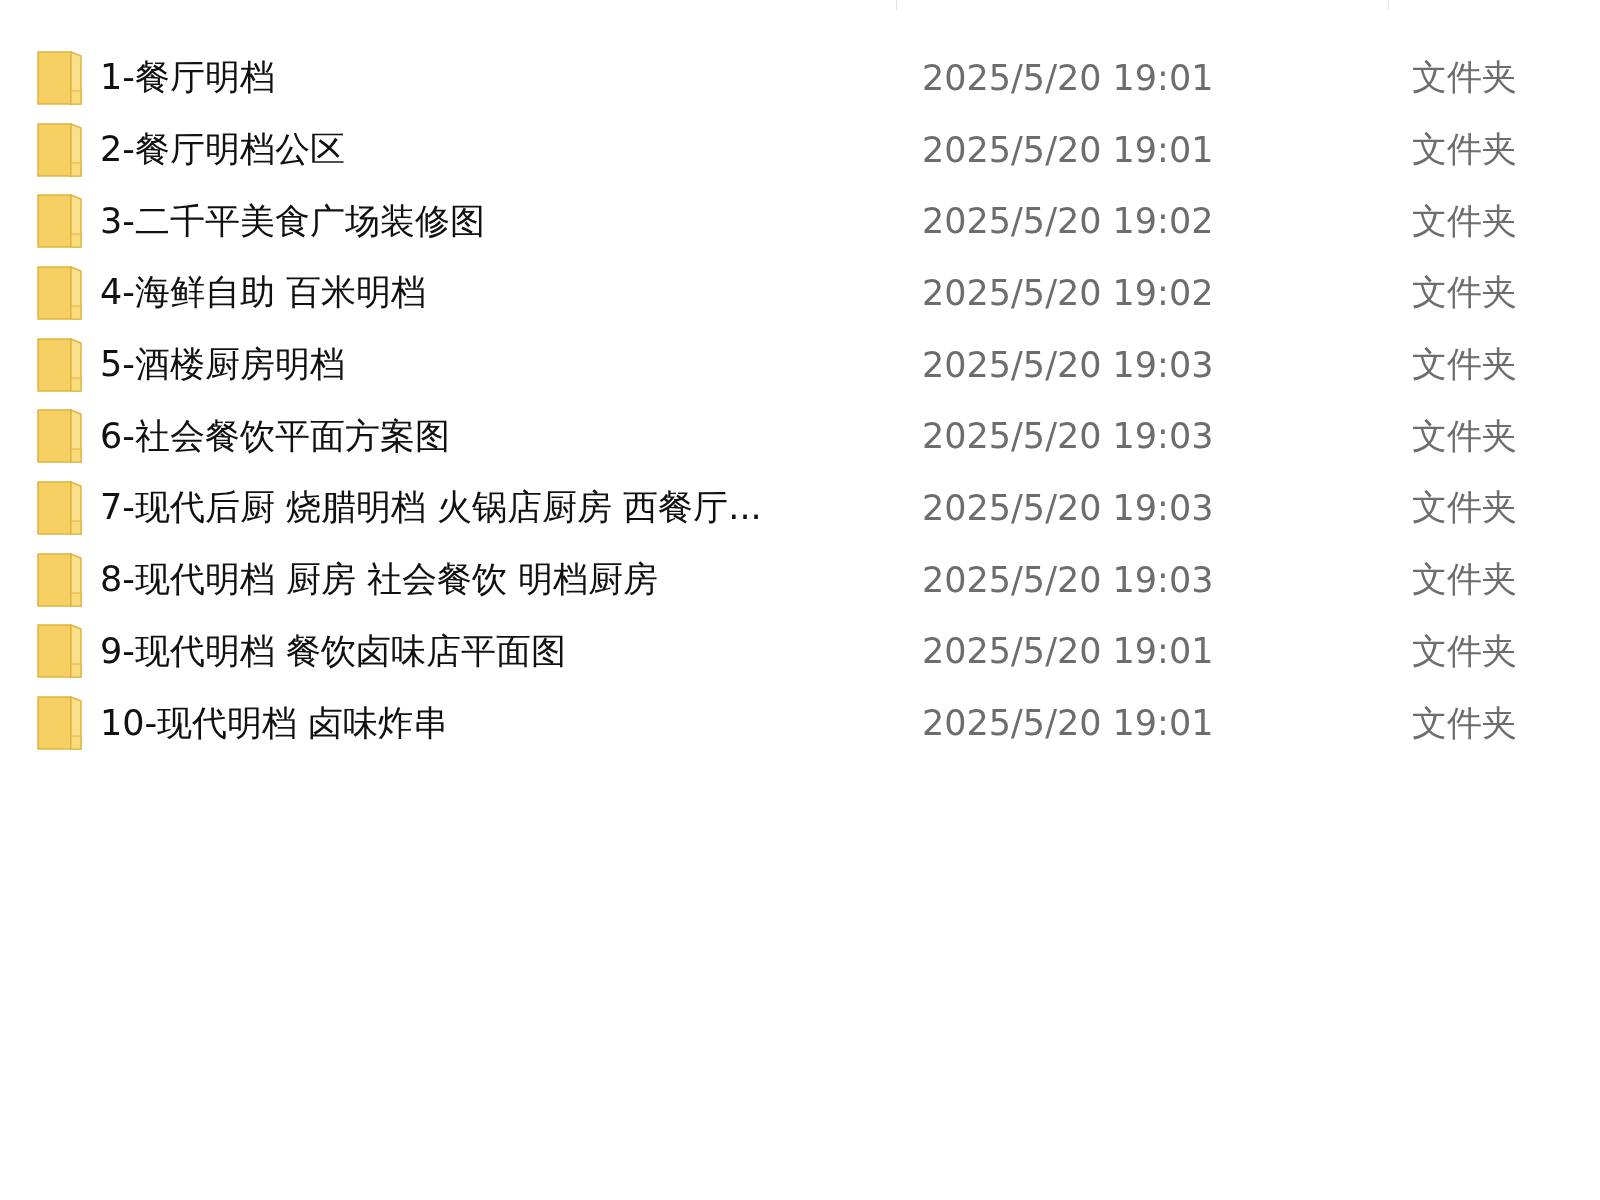 The height and width of the screenshot is (1200, 1600). Describe the element at coordinates (511, 723) in the screenshot. I see `file-name: 10-现代明档 卤味炸串` at that location.